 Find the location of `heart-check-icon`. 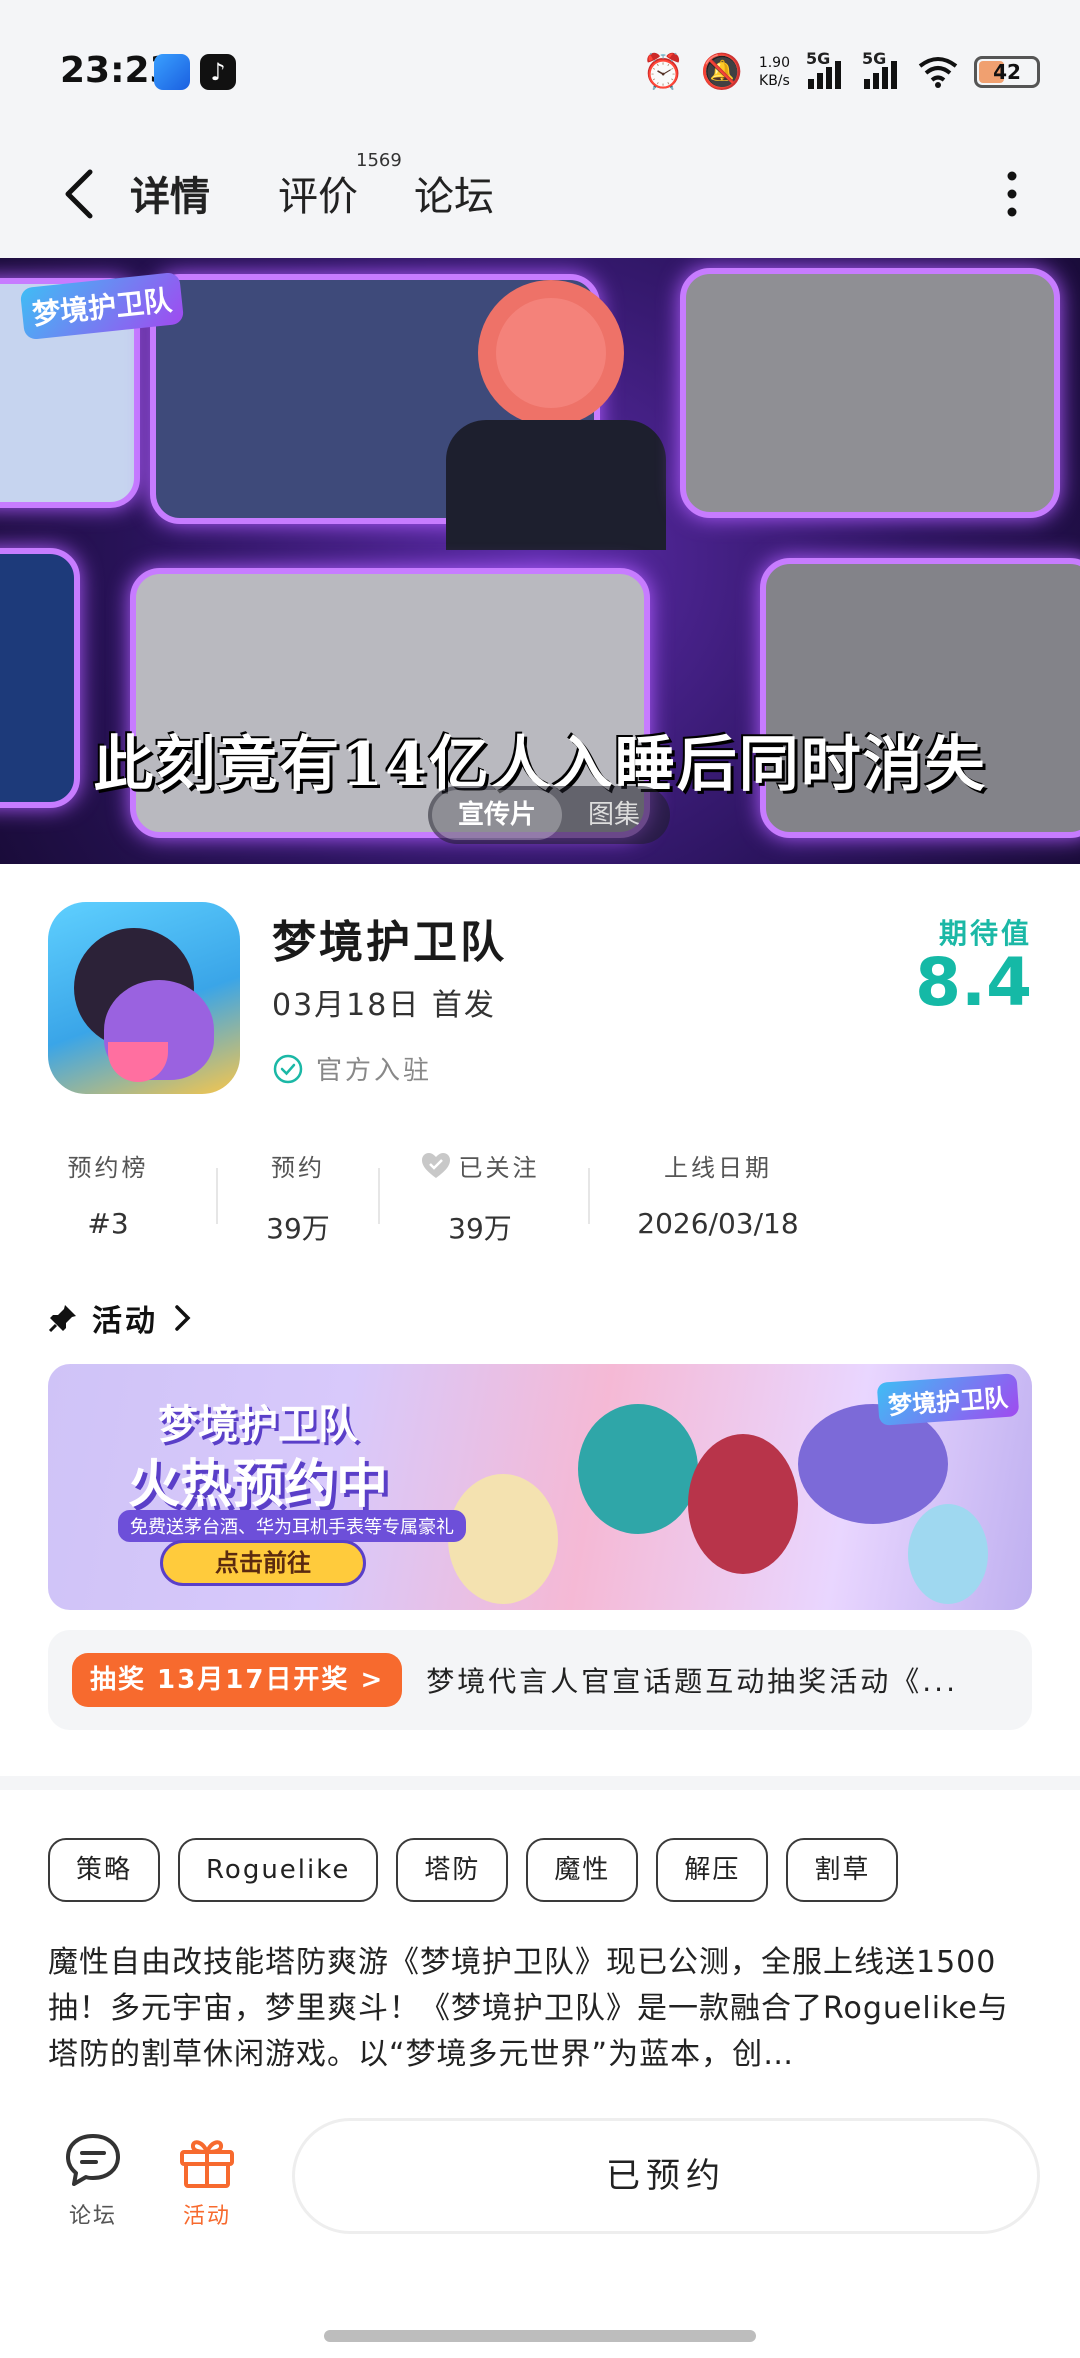

heart-check-icon is located at coordinates (435, 1165).